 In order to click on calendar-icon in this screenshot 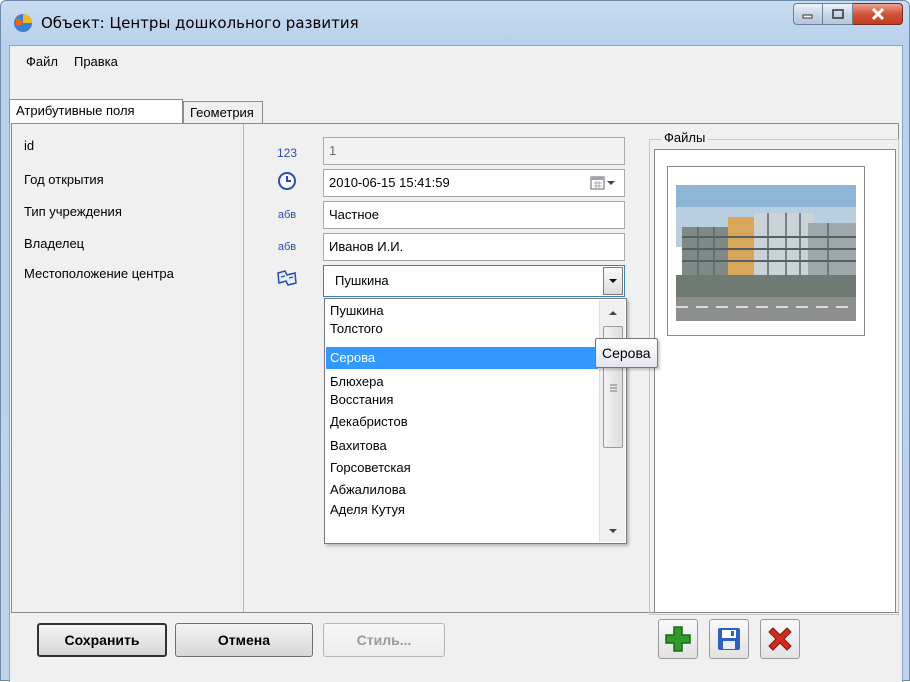, I will do `click(597, 183)`.